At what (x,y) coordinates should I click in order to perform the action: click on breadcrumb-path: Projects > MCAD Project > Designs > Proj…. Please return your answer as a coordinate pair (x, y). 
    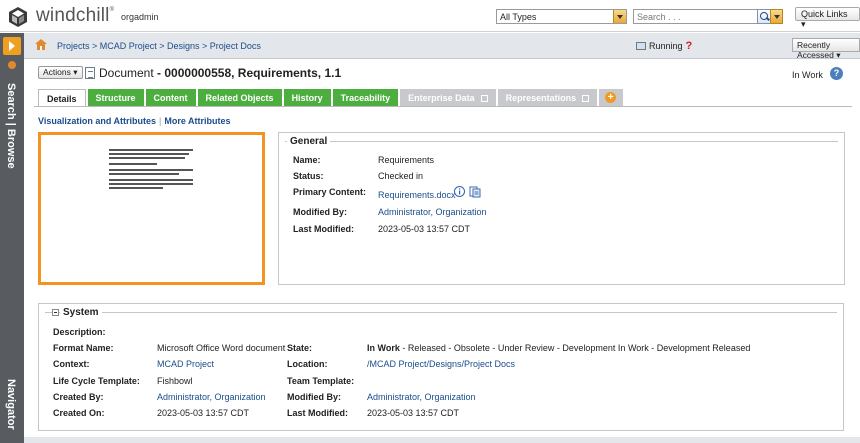
    Looking at the image, I should click on (159, 46).